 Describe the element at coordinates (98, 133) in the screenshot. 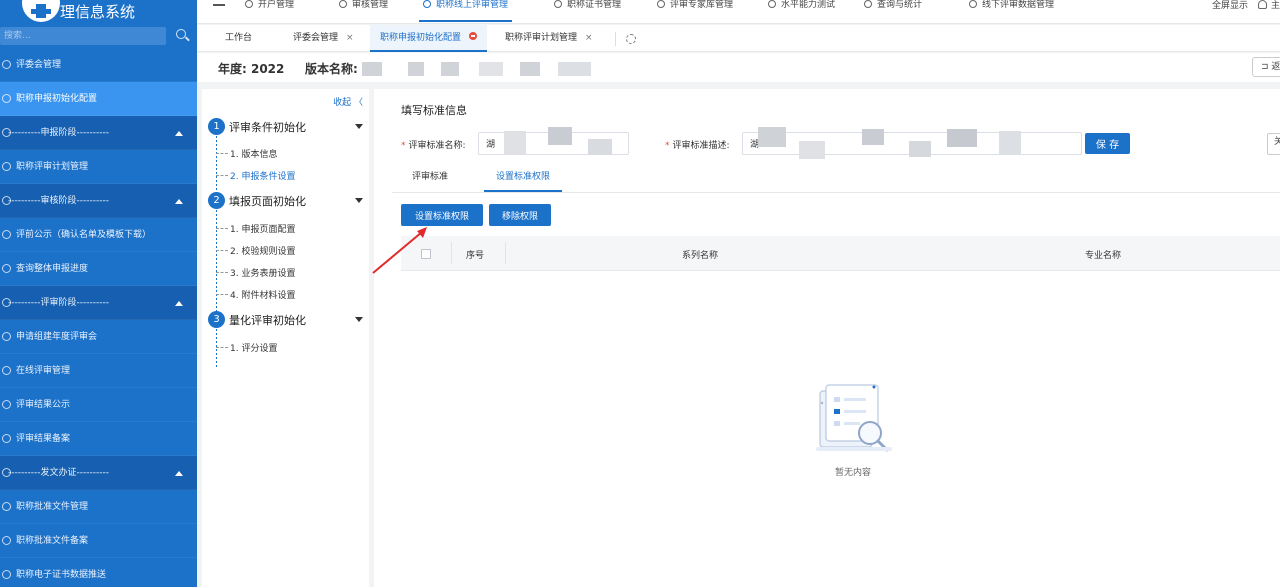

I see `sidebar-group: ----------申报阶段----------` at that location.